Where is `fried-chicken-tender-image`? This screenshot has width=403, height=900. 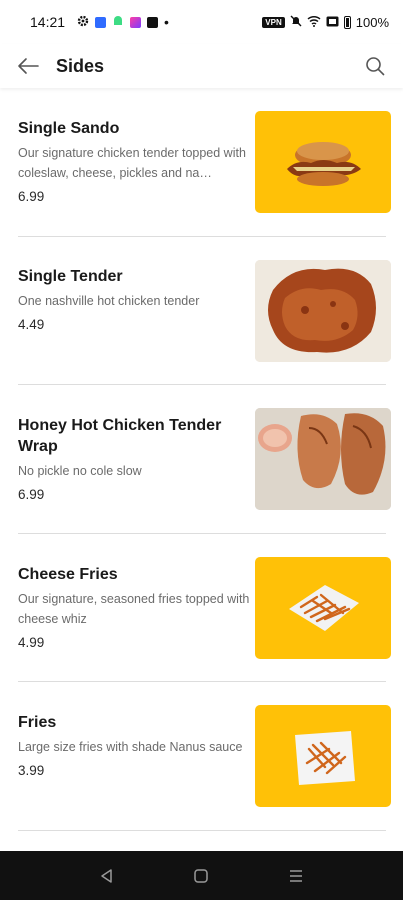
fried-chicken-tender-image is located at coordinates (323, 311).